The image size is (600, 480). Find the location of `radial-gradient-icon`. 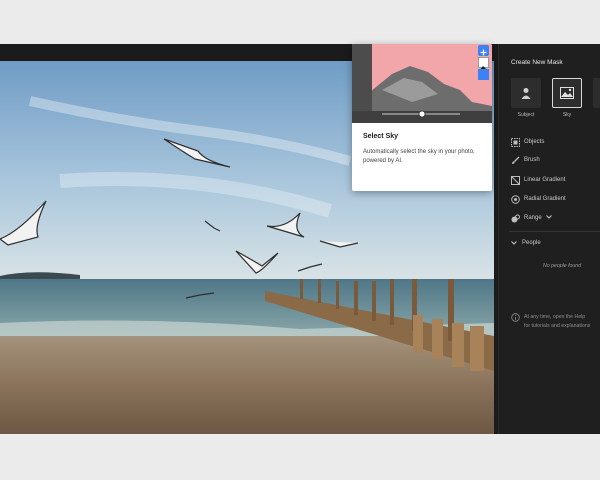

radial-gradient-icon is located at coordinates (515, 199).